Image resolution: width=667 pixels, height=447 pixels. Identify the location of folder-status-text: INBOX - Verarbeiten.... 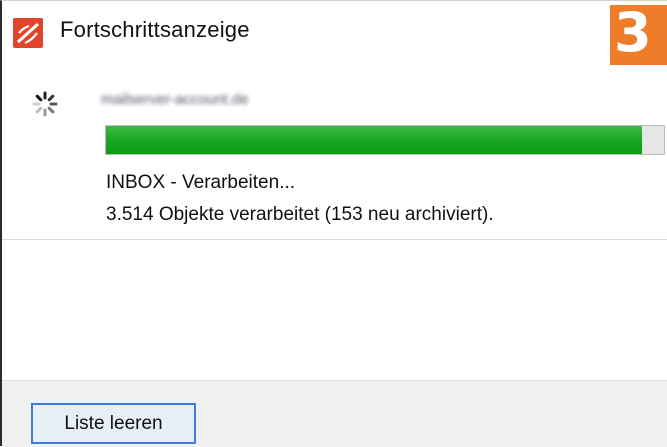
(201, 182).